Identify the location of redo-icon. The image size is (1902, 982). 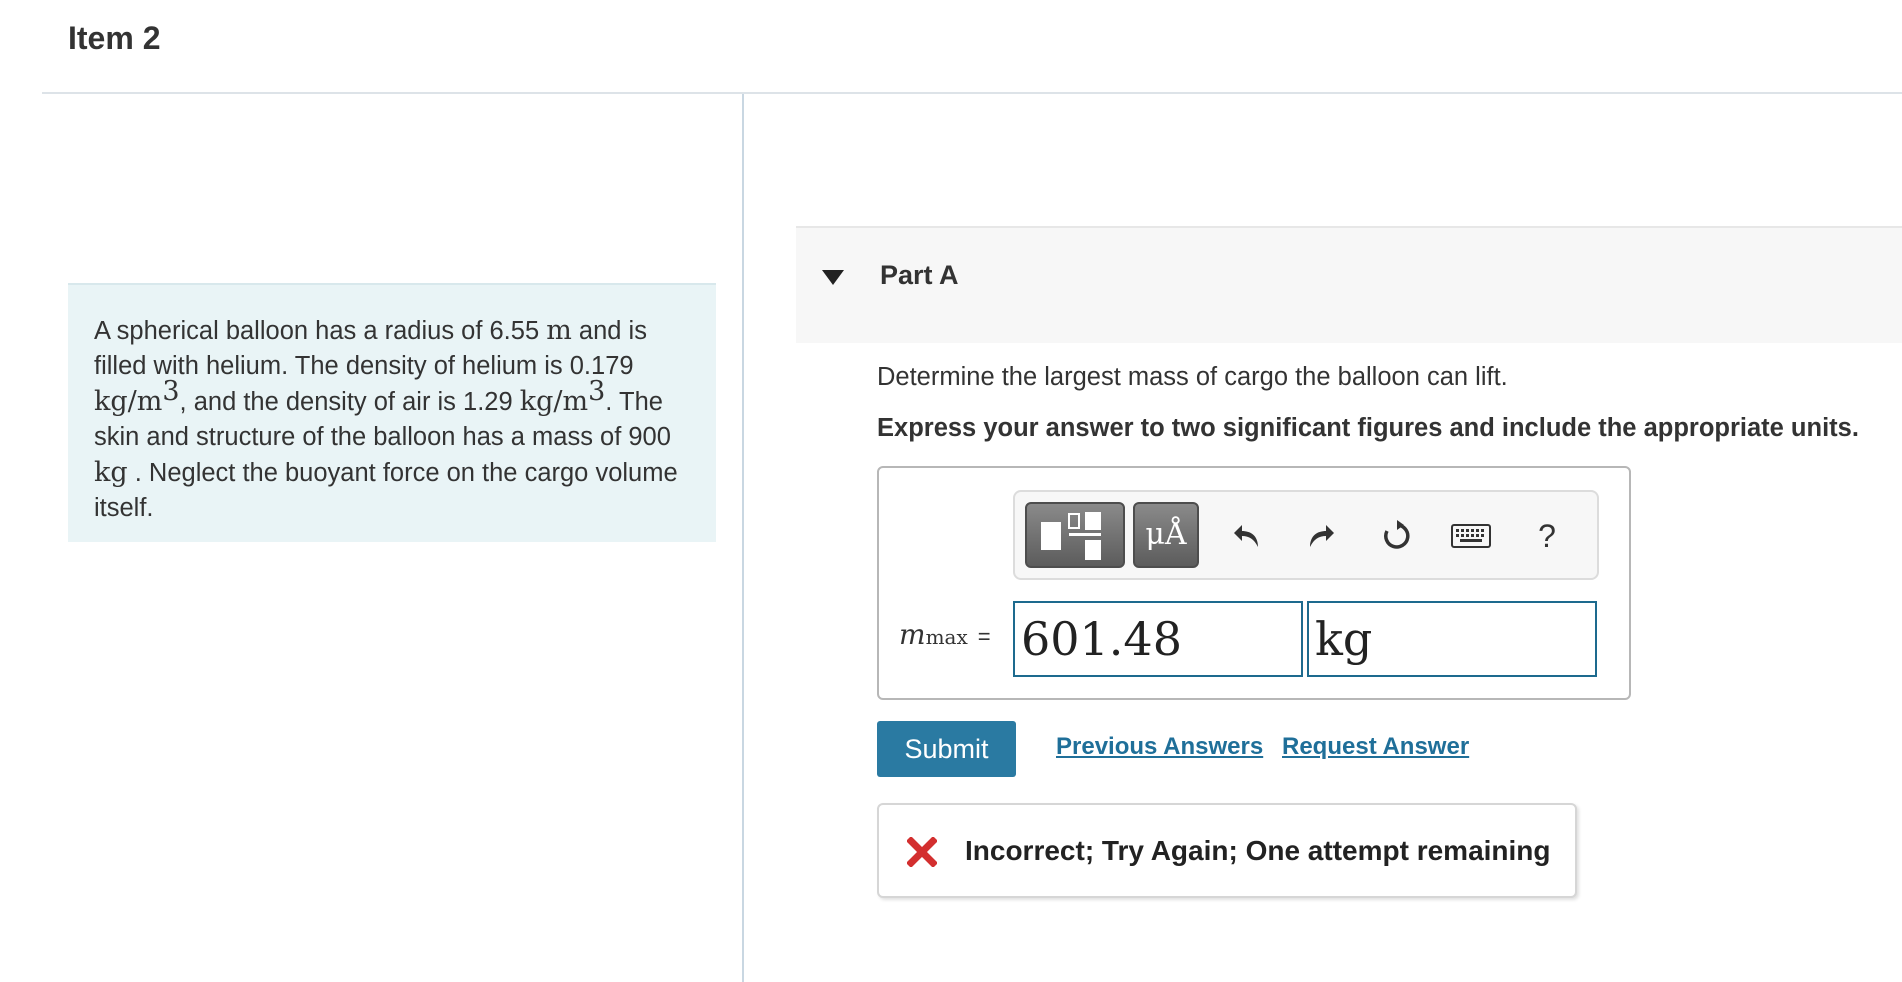
(1321, 536).